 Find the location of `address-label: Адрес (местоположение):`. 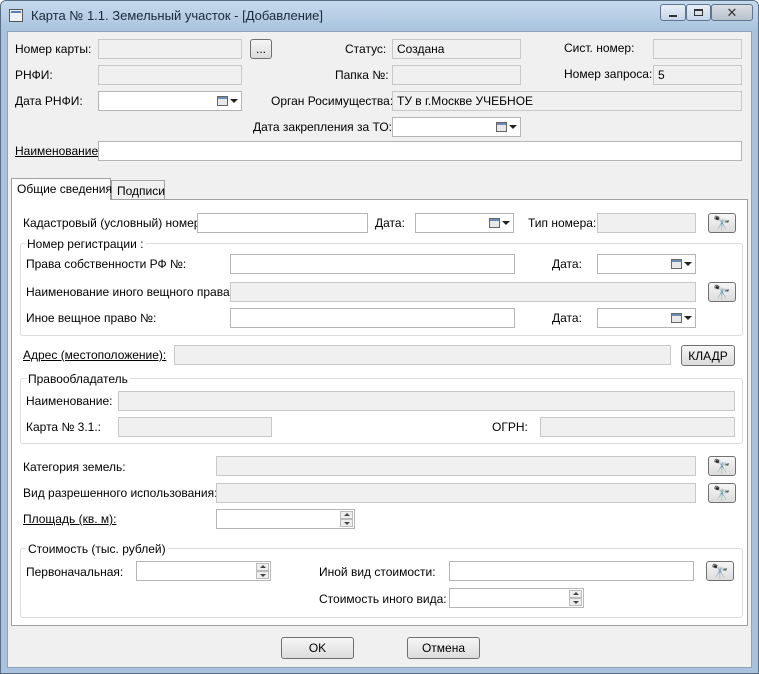

address-label: Адрес (местоположение): is located at coordinates (95, 355).